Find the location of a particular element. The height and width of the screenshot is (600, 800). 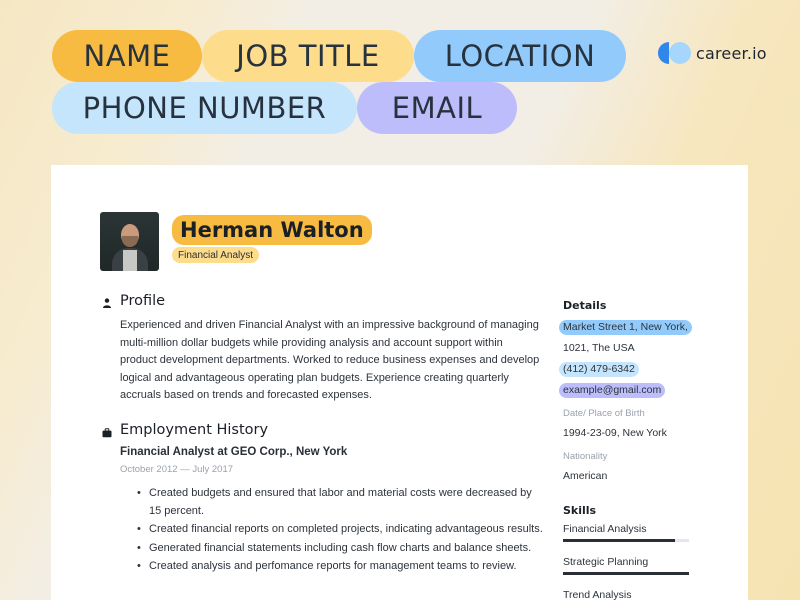

profile-heading: Profile is located at coordinates (143, 301).